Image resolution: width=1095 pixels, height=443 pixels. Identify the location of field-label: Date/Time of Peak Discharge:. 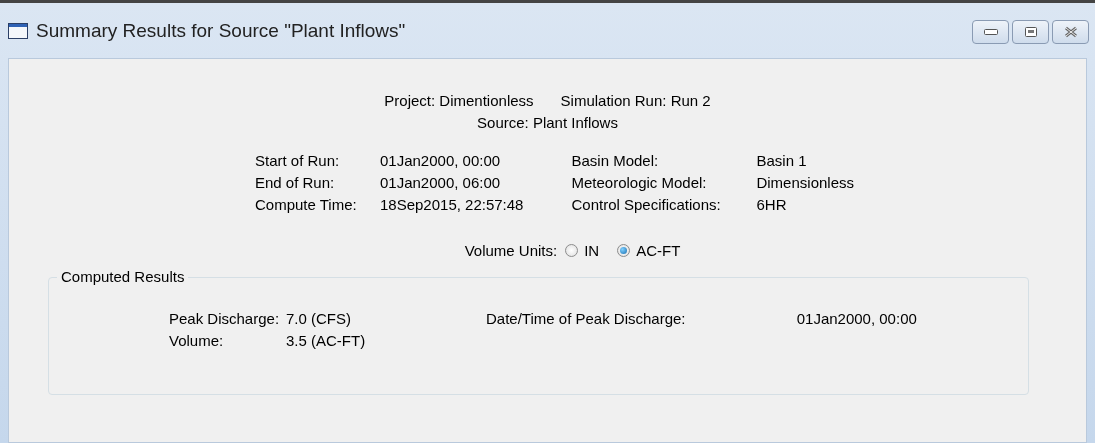
(586, 319).